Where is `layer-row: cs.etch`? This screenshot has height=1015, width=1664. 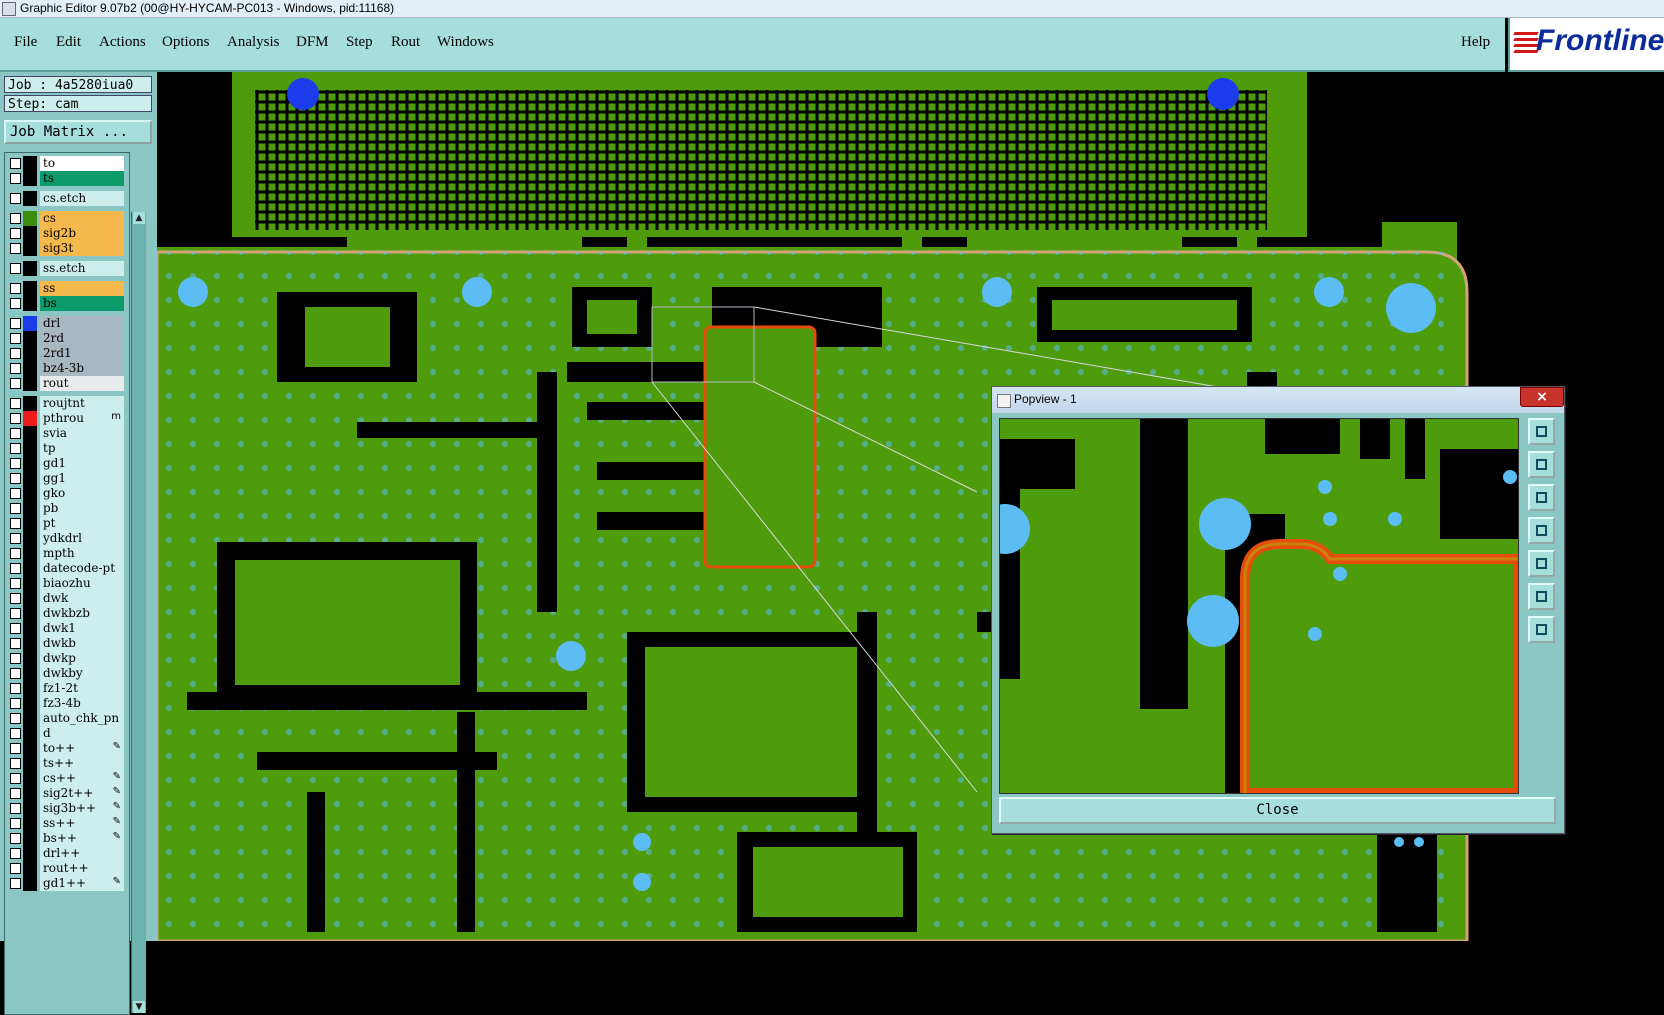 layer-row: cs.etch is located at coordinates (67, 198).